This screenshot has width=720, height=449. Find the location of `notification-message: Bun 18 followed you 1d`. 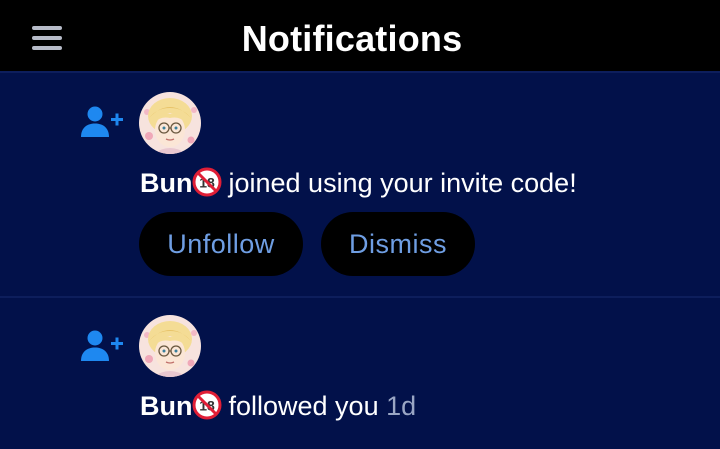

notification-message: Bun 18 followed you 1d is located at coordinates (278, 406).